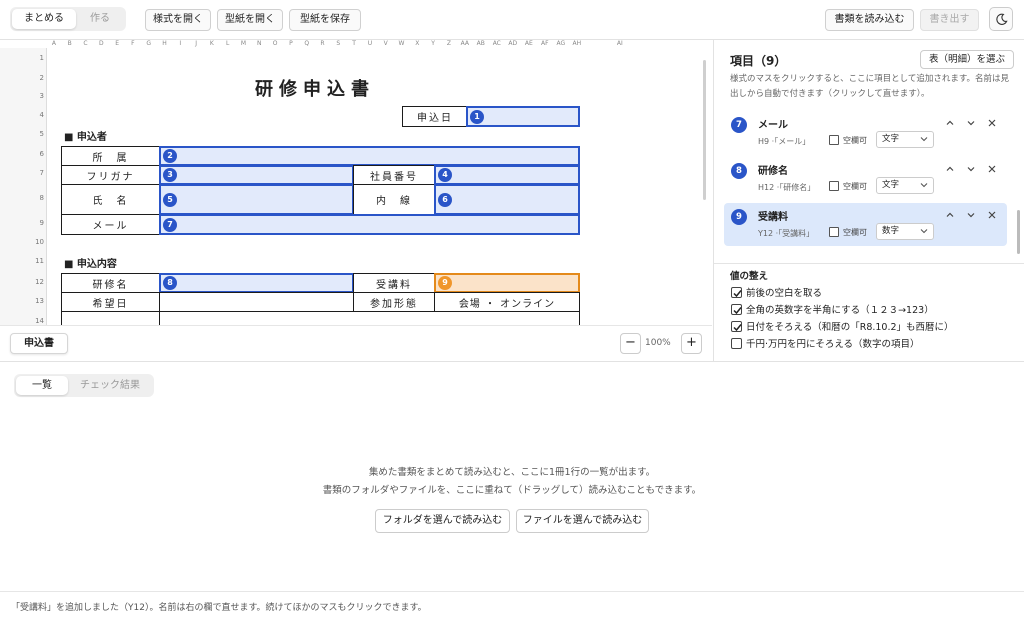 Image resolution: width=1024 pixels, height=617 pixels. Describe the element at coordinates (369, 224) in the screenshot. I see `mail-field-cell: 7` at that location.